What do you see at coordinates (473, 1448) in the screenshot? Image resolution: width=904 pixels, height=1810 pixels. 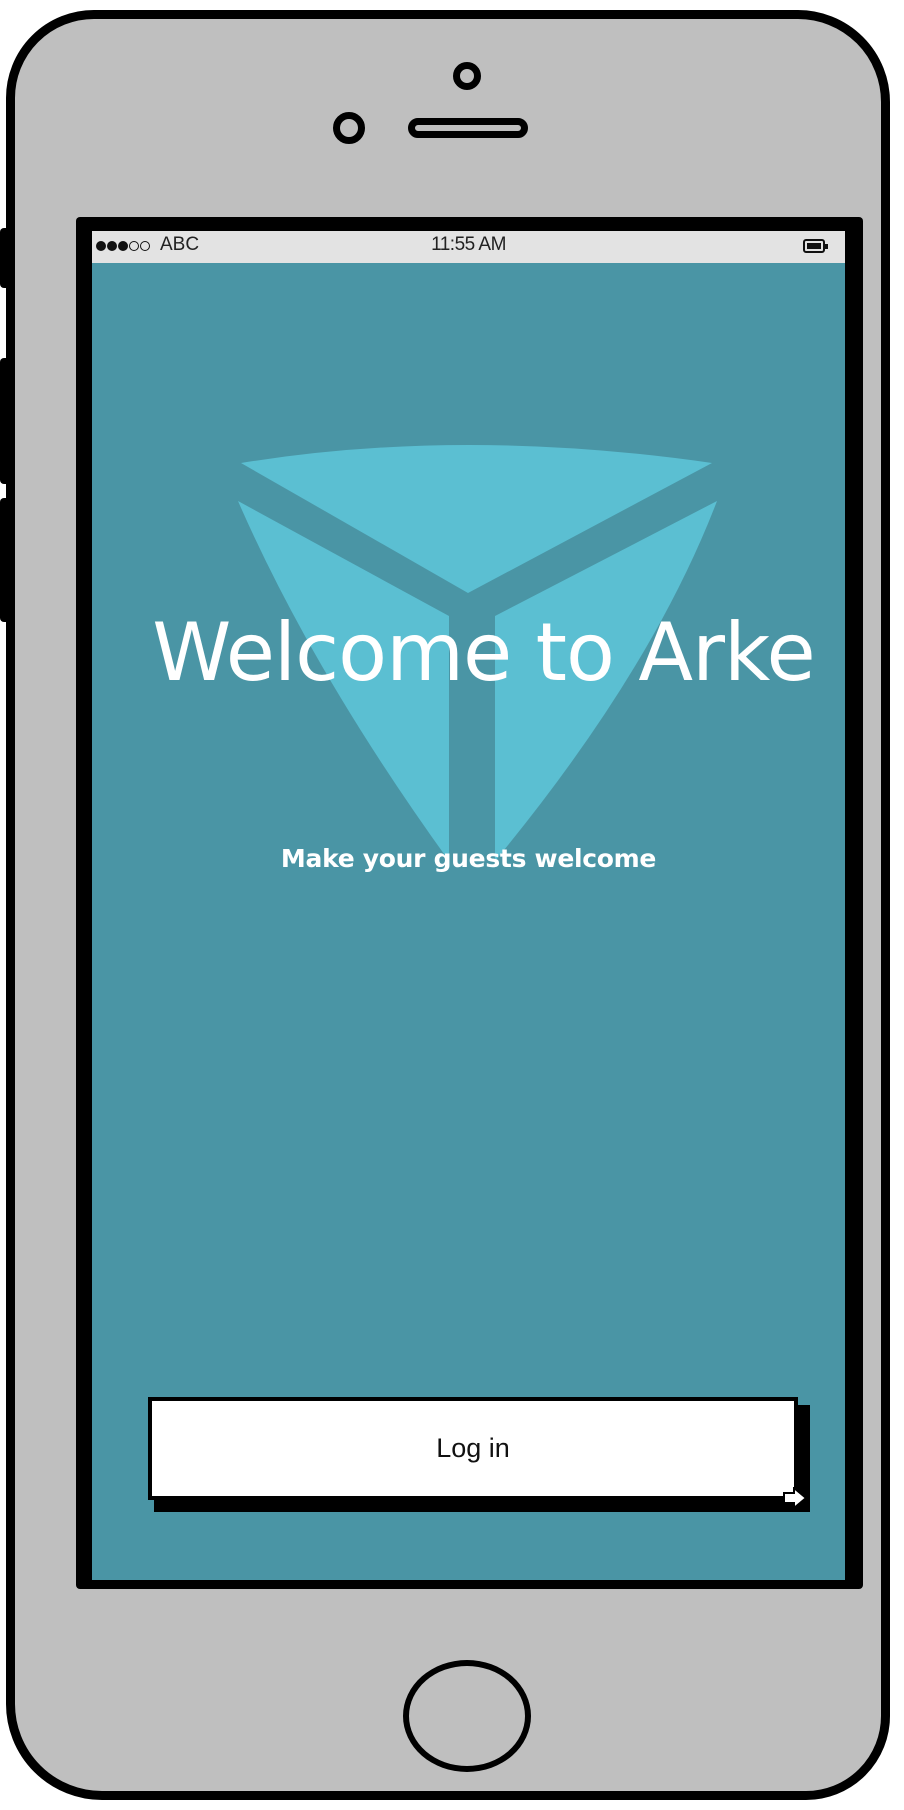 I see `login-button: Log in` at bounding box center [473, 1448].